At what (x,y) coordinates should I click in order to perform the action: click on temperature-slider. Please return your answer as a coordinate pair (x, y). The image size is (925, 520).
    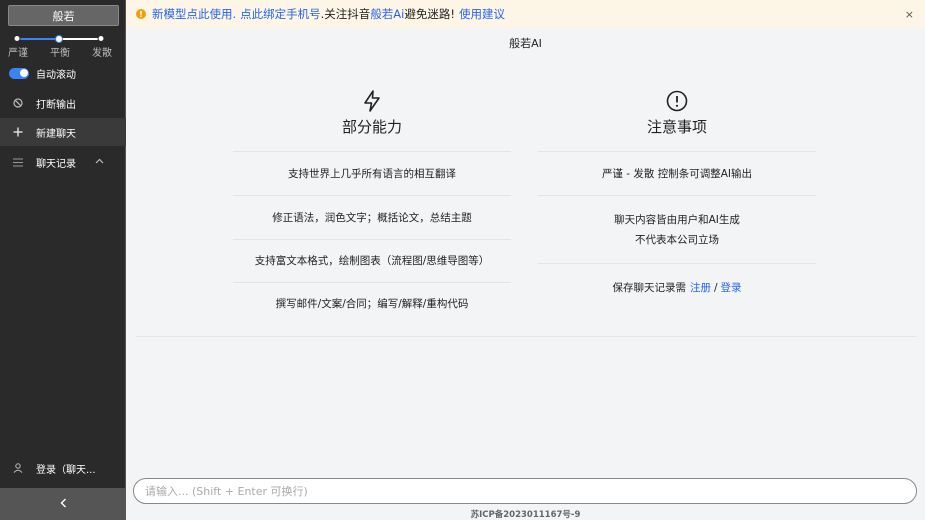
    Looking at the image, I should click on (59, 38).